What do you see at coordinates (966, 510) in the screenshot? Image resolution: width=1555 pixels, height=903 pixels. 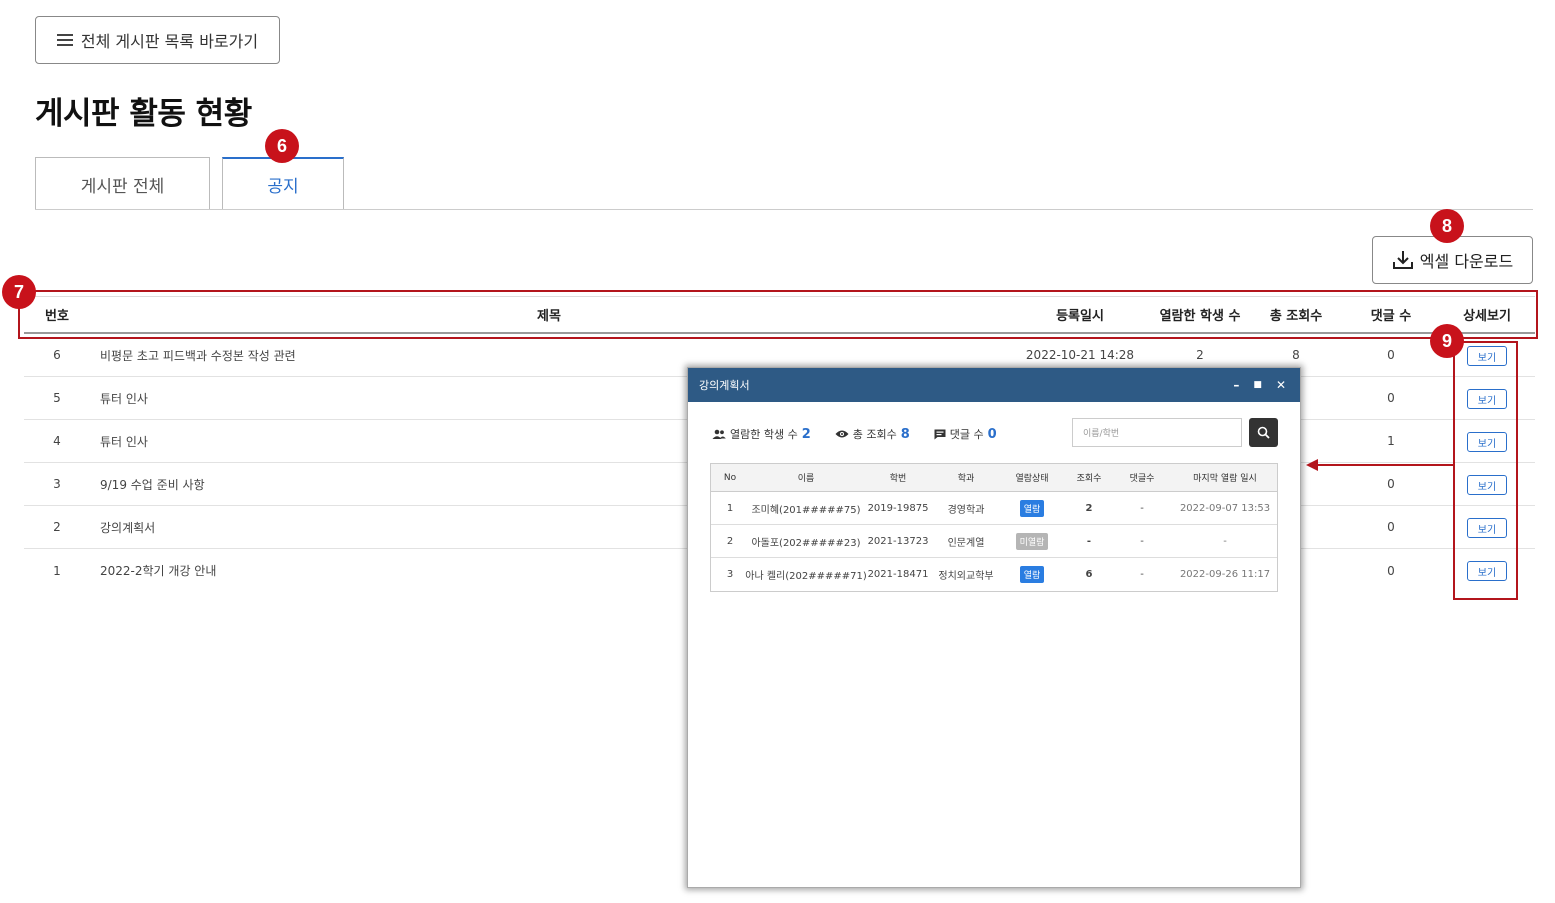 I see `mrow-dept: 경영학과` at bounding box center [966, 510].